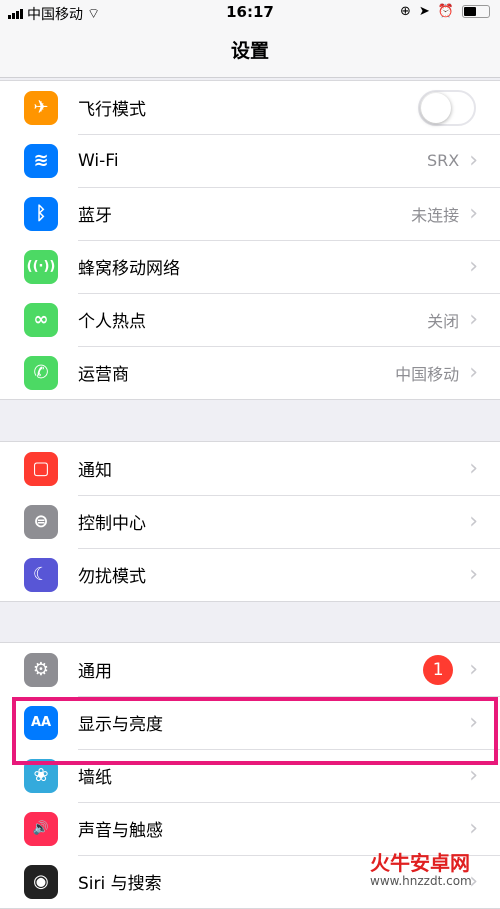 The height and width of the screenshot is (909, 500). Describe the element at coordinates (41, 160) in the screenshot. I see `wifi-icon: ≋` at that location.